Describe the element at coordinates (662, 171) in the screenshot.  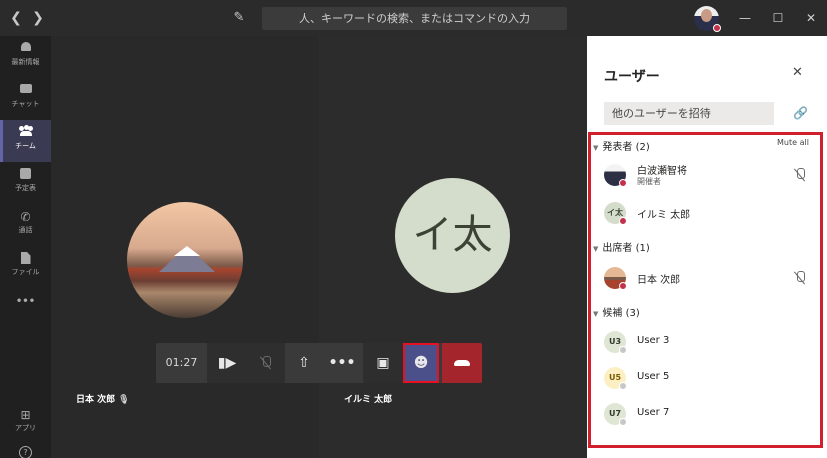
I see `person-name: 白波瀬智将` at that location.